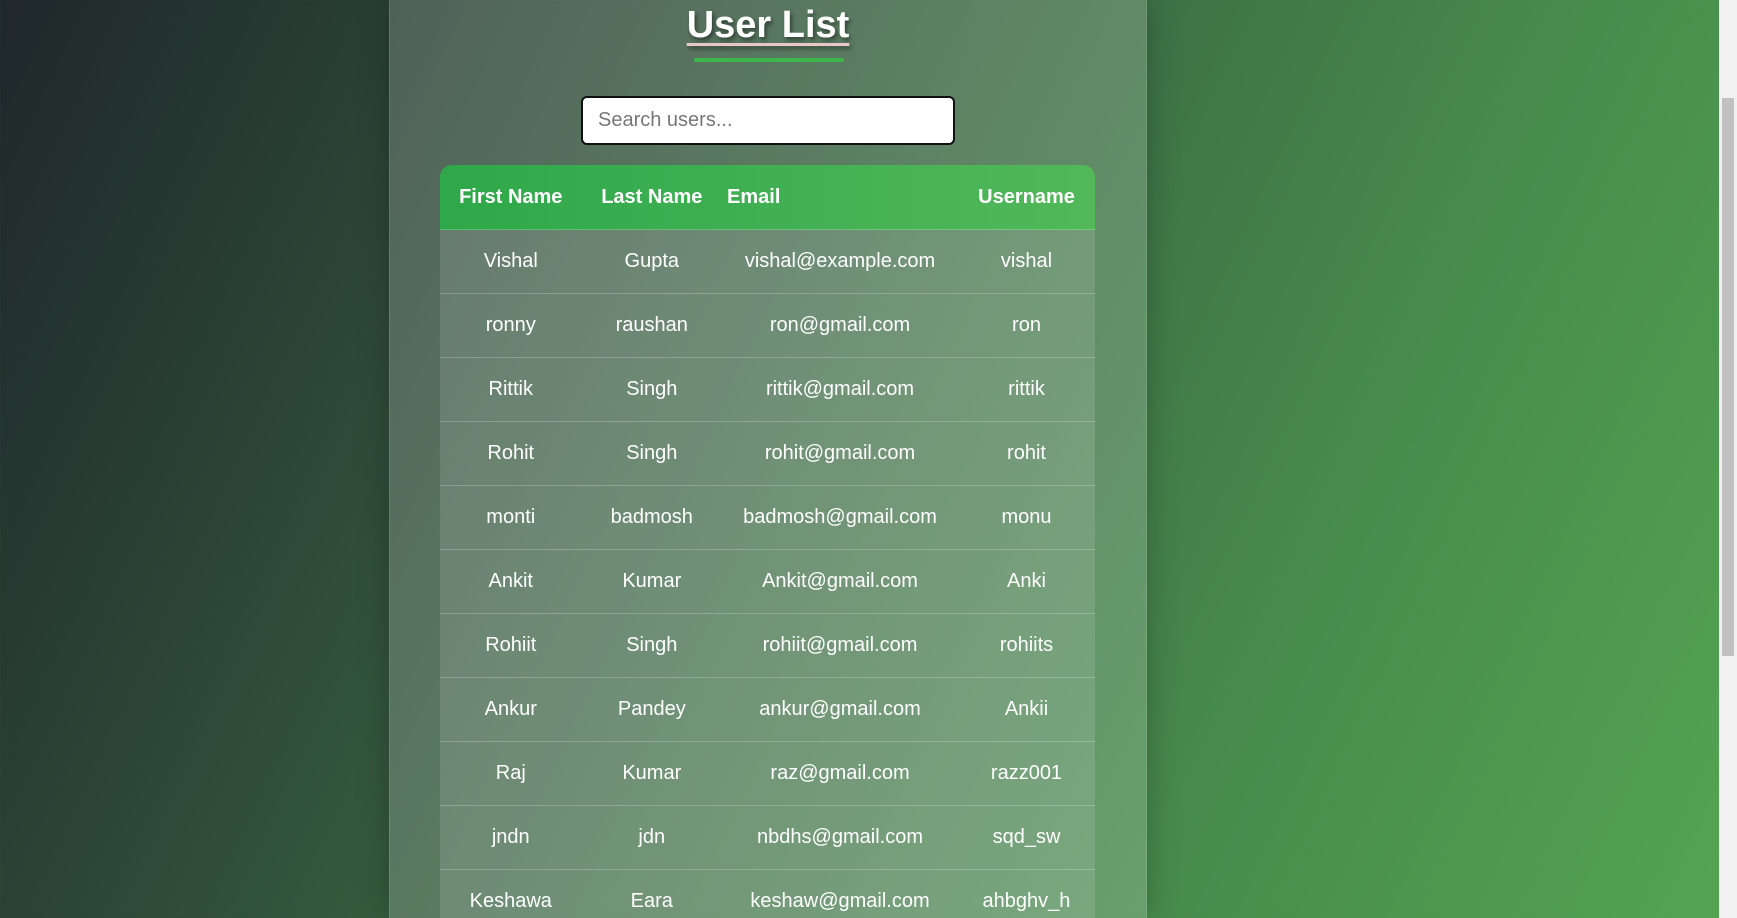 The height and width of the screenshot is (918, 1737). Describe the element at coordinates (511, 325) in the screenshot. I see `cell-first-name: ronny` at that location.